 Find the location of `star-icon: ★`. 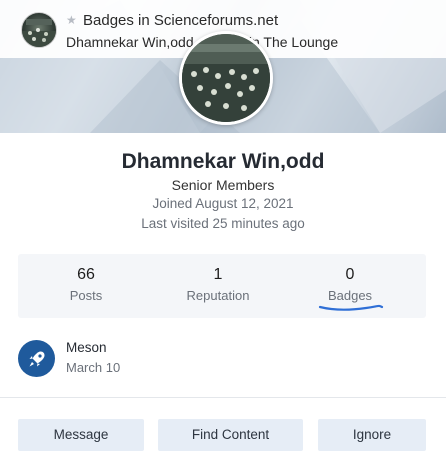

star-icon: ★ is located at coordinates (71, 20).